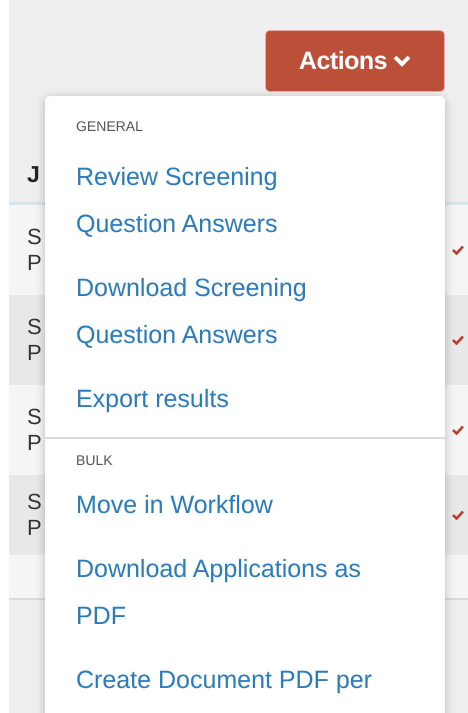 Image resolution: width=468 pixels, height=713 pixels. I want to click on menu-item: Export results, so click(152, 406).